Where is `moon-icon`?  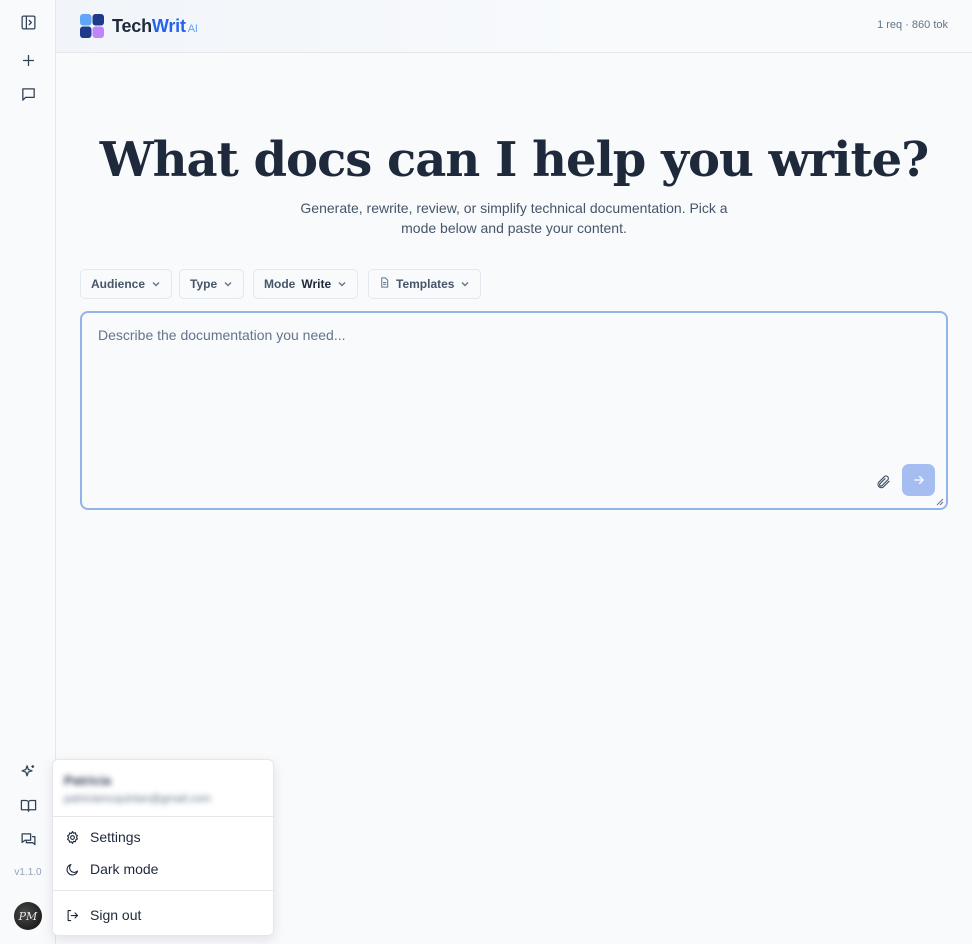 moon-icon is located at coordinates (72, 869).